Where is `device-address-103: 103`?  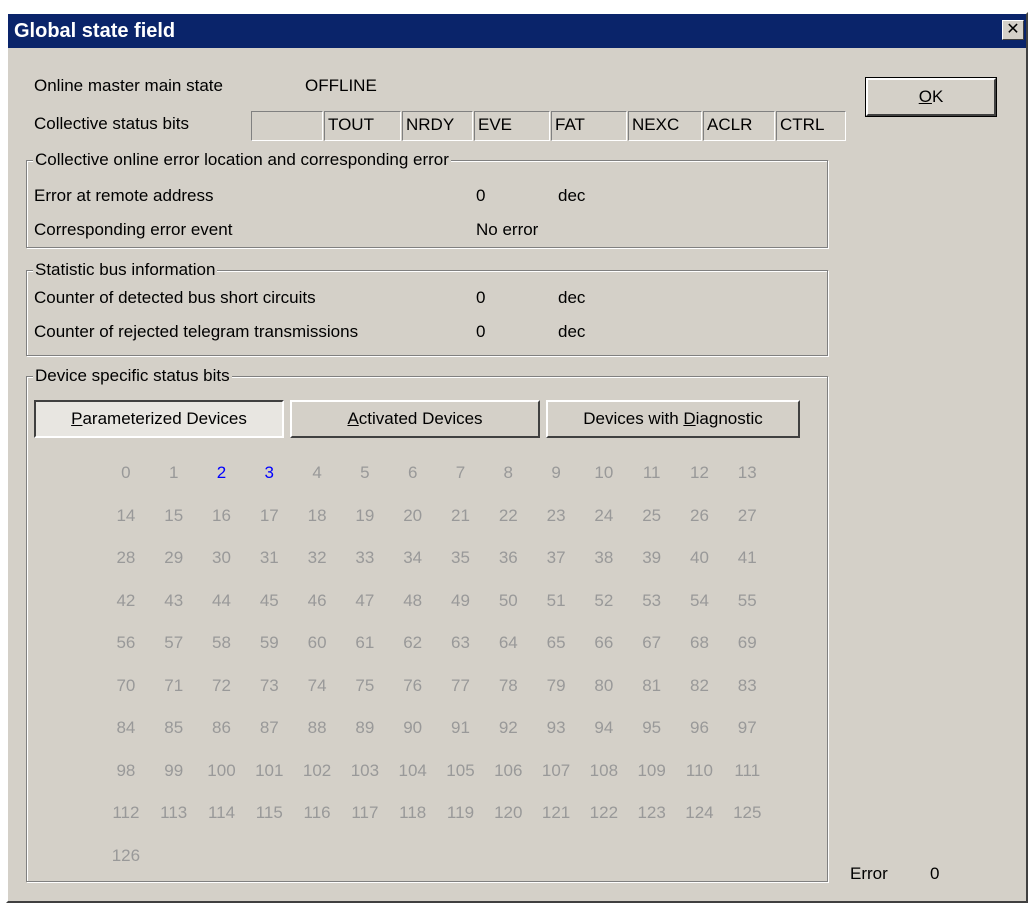
device-address-103: 103 is located at coordinates (365, 770).